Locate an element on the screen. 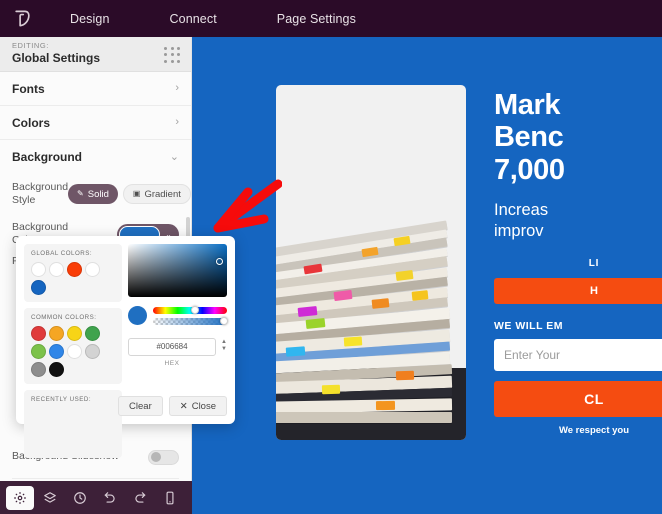 The image size is (662, 514). editing-label: EDITING: is located at coordinates (30, 45).